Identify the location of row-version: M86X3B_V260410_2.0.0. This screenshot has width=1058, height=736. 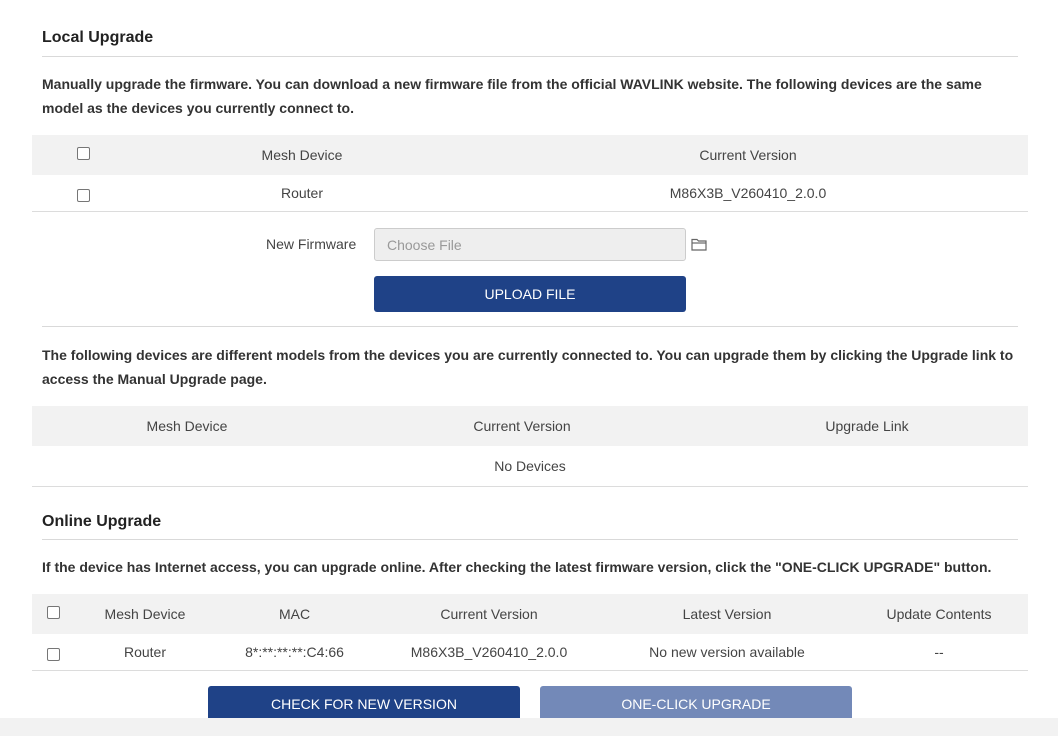
(748, 193).